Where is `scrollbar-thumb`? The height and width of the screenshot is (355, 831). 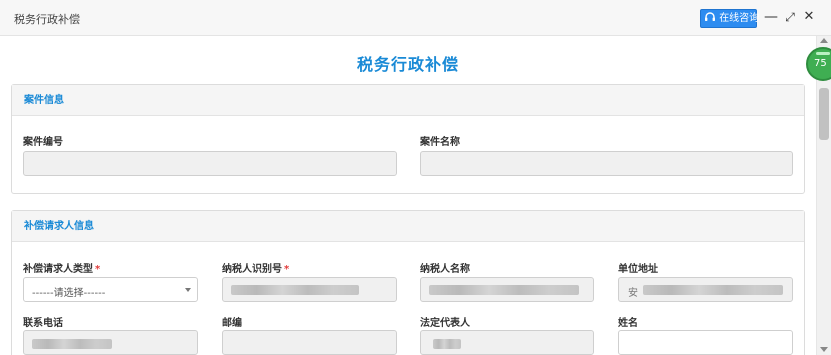
scrollbar-thumb is located at coordinates (824, 114).